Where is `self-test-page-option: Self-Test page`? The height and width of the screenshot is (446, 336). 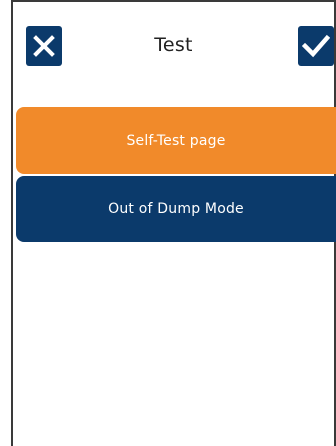
self-test-page-option: Self-Test page is located at coordinates (176, 140).